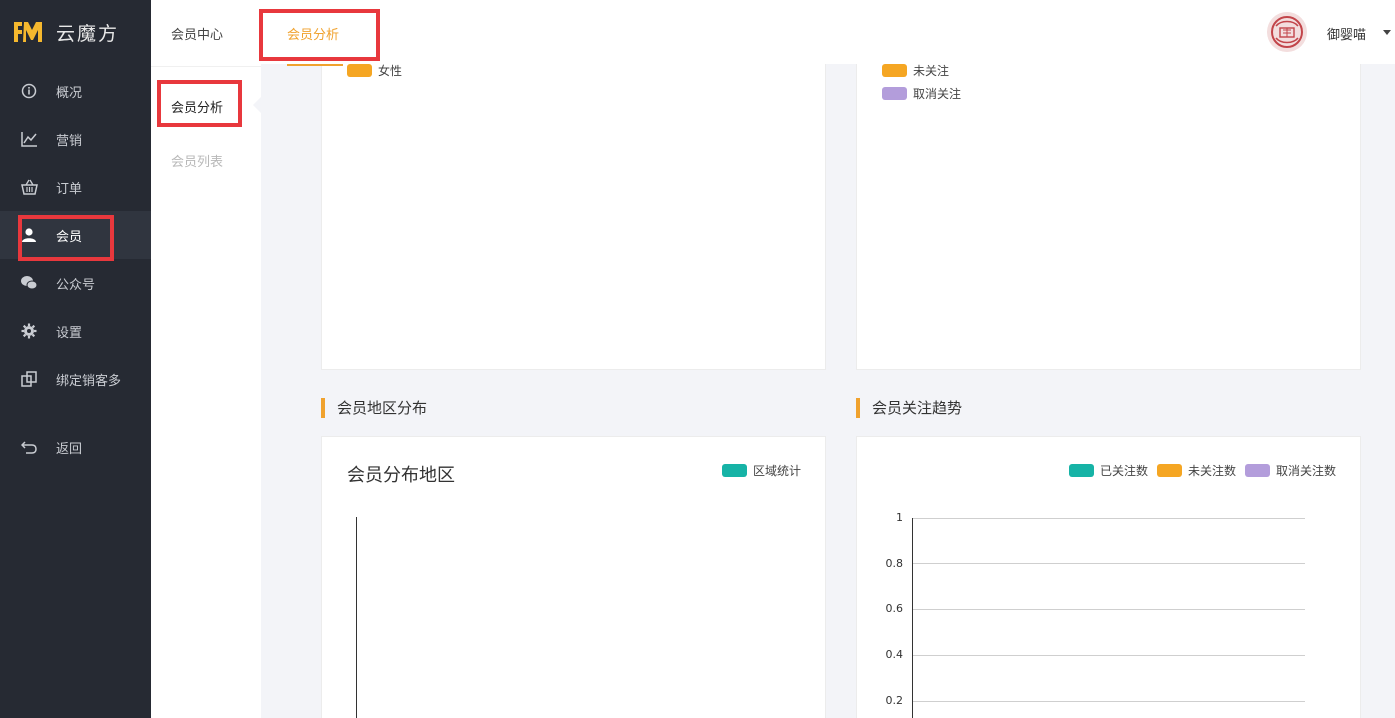  Describe the element at coordinates (931, 71) in the screenshot. I see `legend-label: 未关注` at that location.